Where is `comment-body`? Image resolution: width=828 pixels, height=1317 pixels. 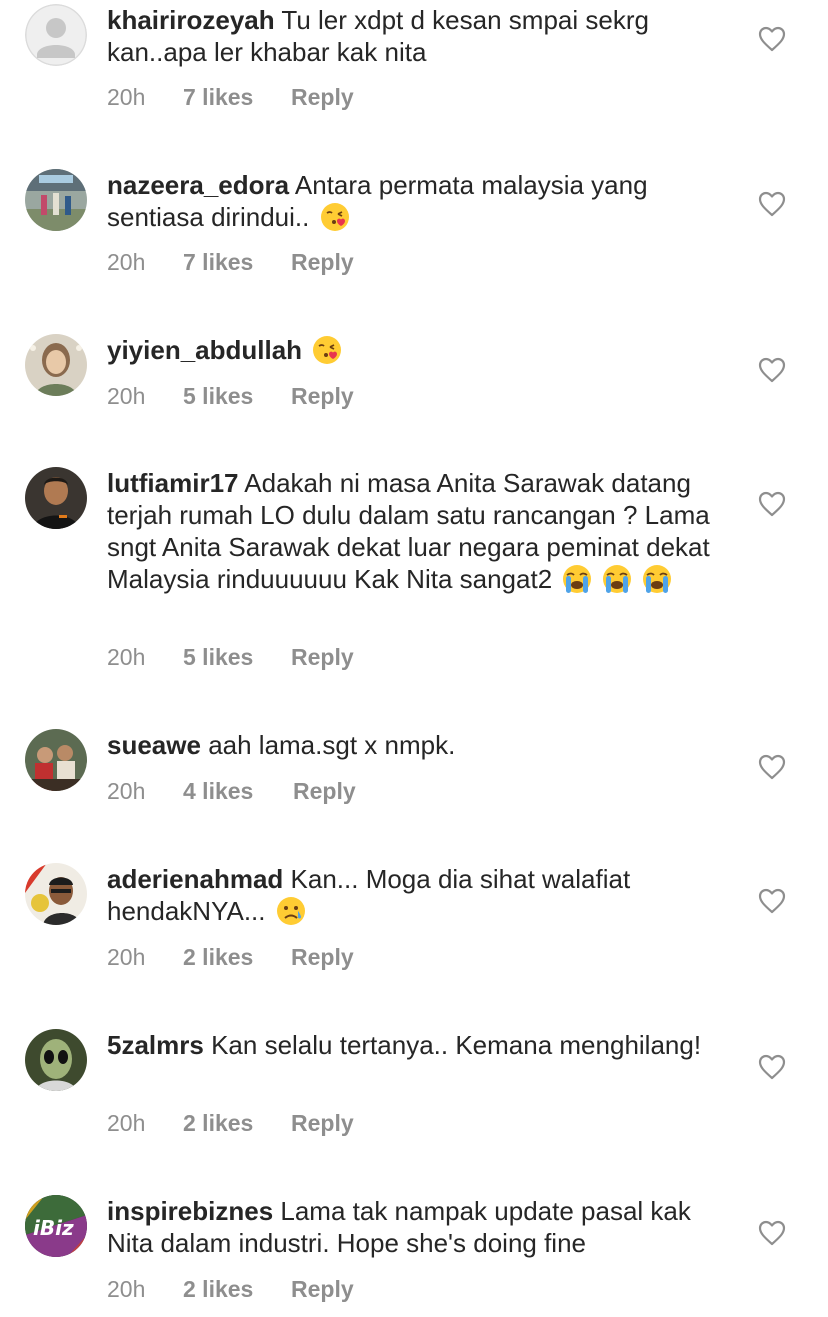 comment-body is located at coordinates (305, 350).